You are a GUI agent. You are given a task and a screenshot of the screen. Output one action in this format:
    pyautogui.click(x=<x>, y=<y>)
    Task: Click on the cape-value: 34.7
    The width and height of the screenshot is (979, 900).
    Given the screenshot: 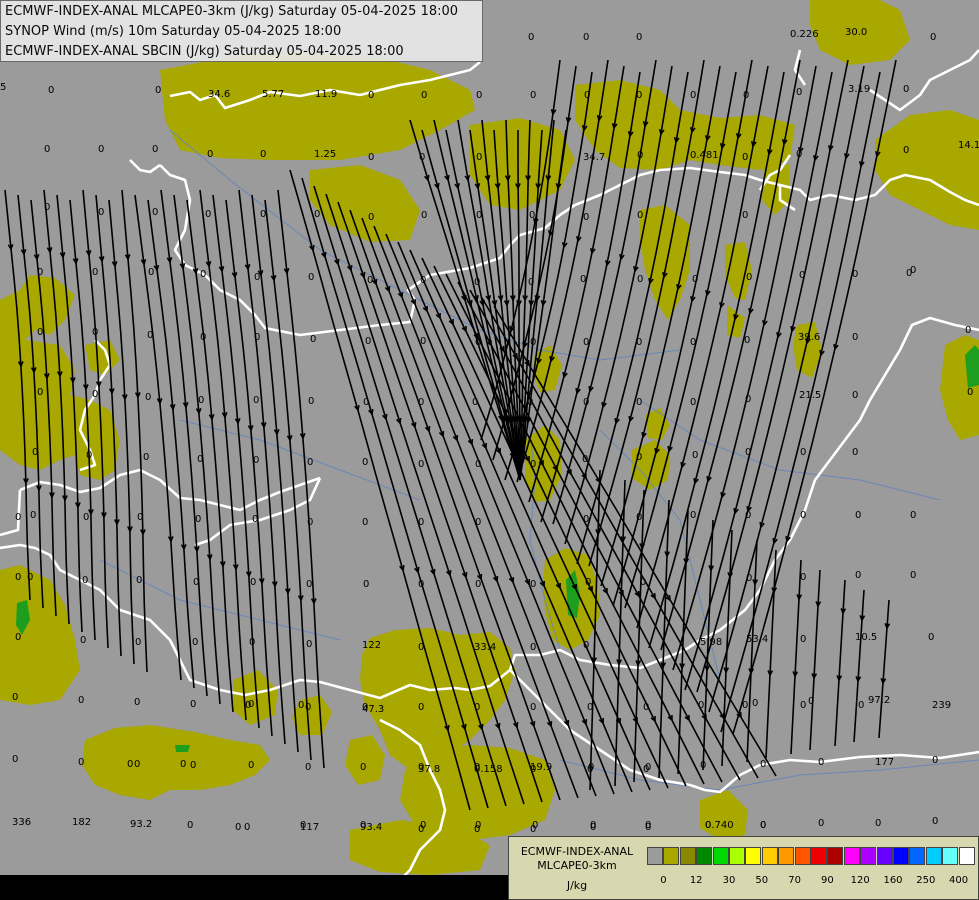 What is the action you would take?
    pyautogui.click(x=594, y=157)
    